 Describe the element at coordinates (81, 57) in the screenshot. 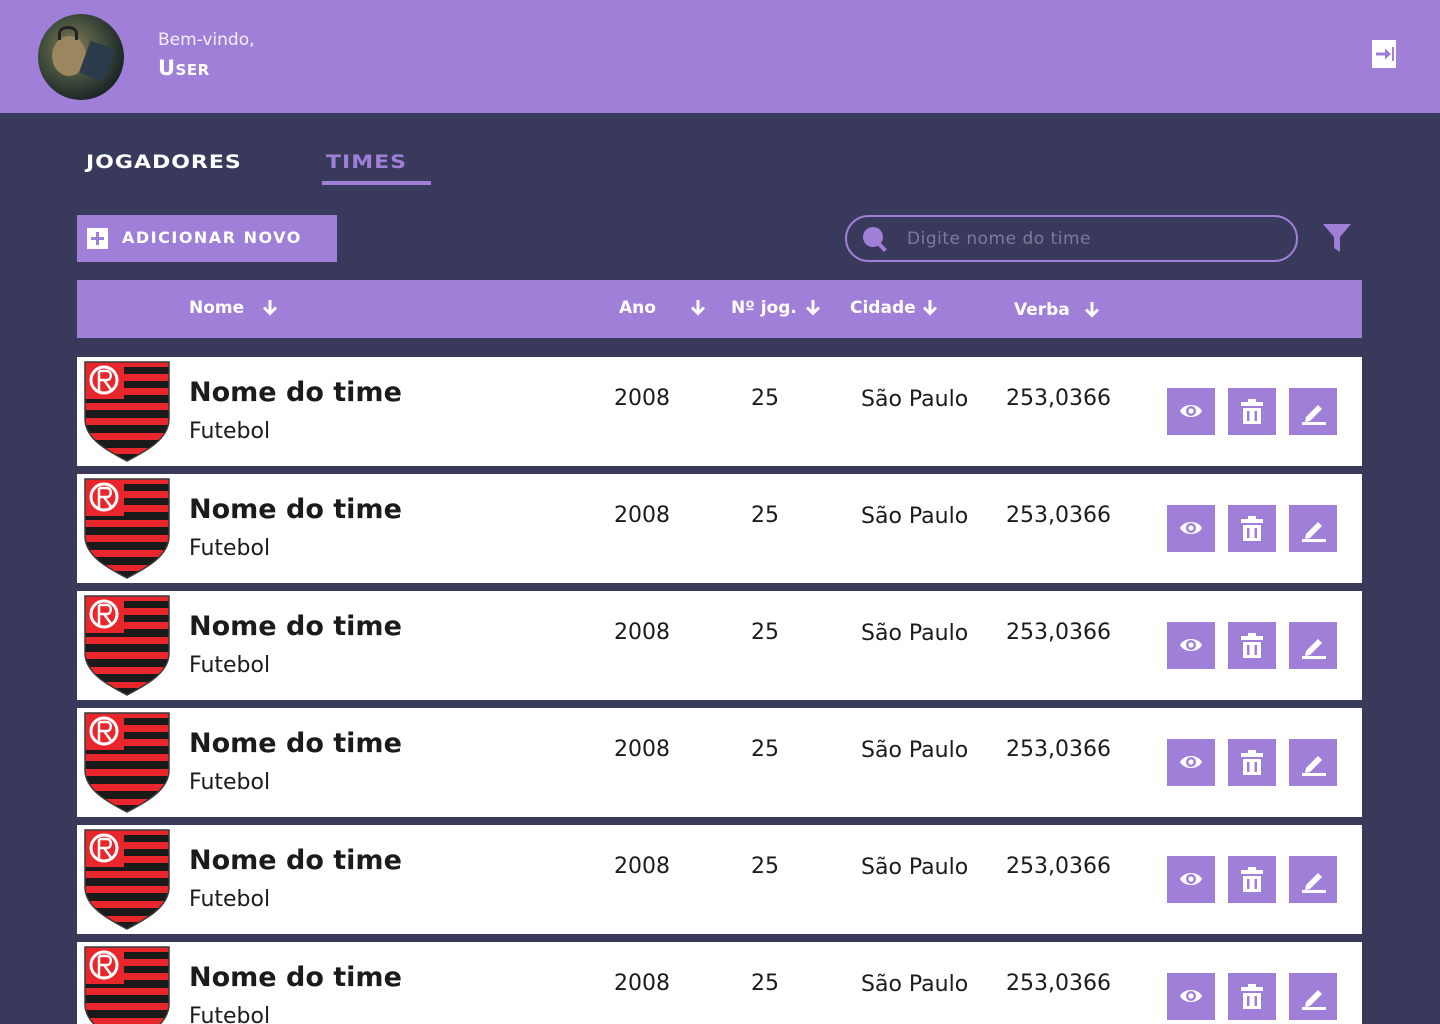

I see `avatar` at that location.